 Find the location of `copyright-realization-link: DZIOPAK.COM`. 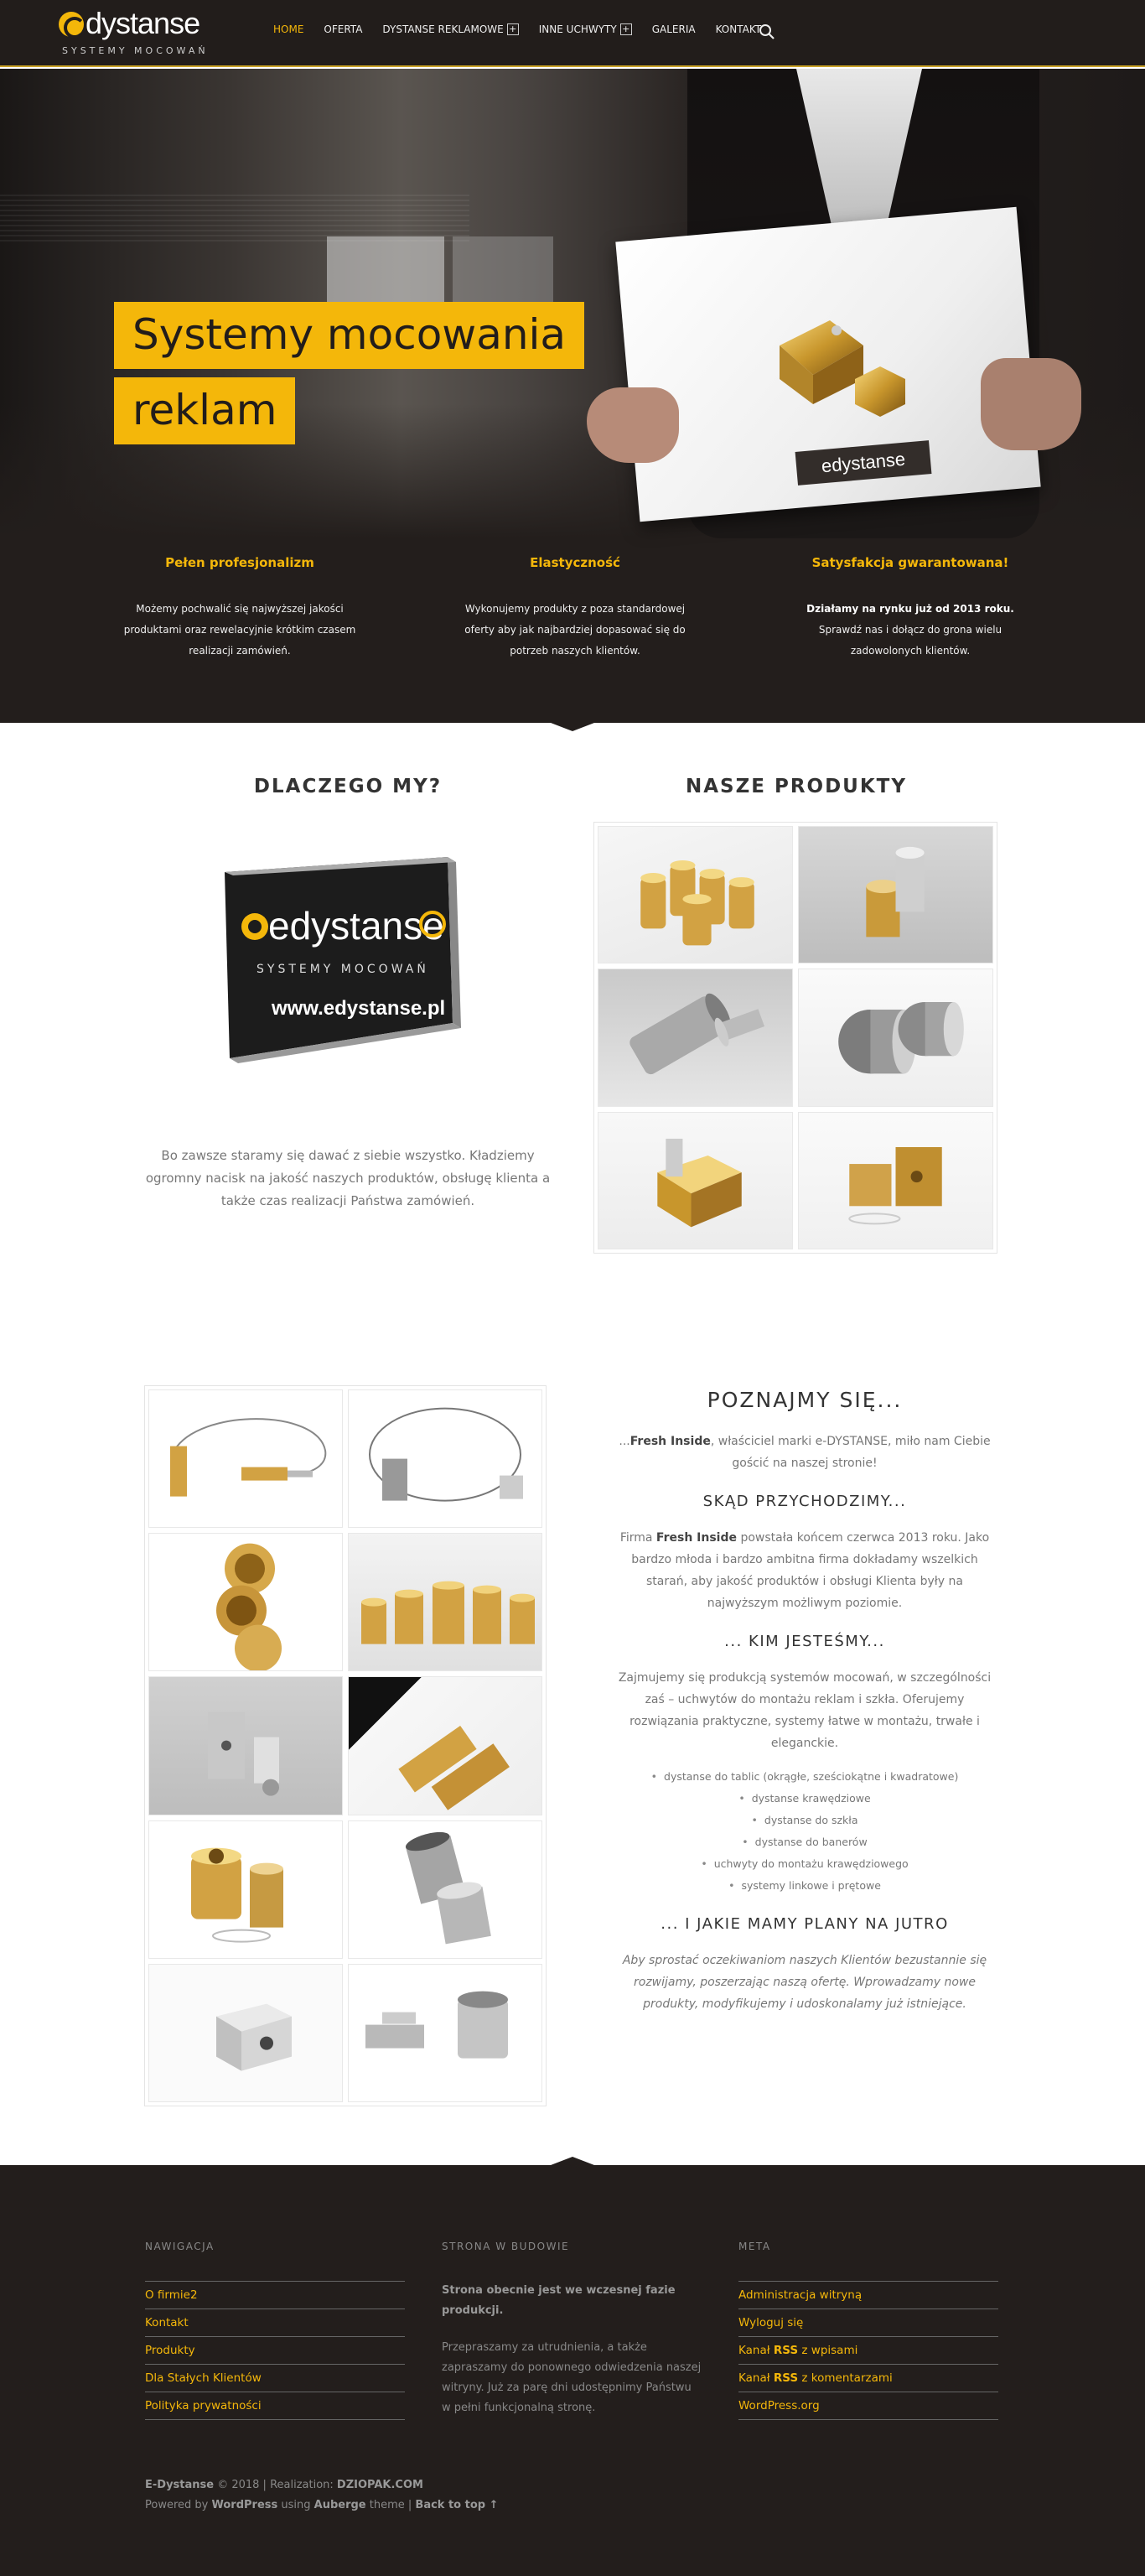

copyright-realization-link: DZIOPAK.COM is located at coordinates (380, 2485).